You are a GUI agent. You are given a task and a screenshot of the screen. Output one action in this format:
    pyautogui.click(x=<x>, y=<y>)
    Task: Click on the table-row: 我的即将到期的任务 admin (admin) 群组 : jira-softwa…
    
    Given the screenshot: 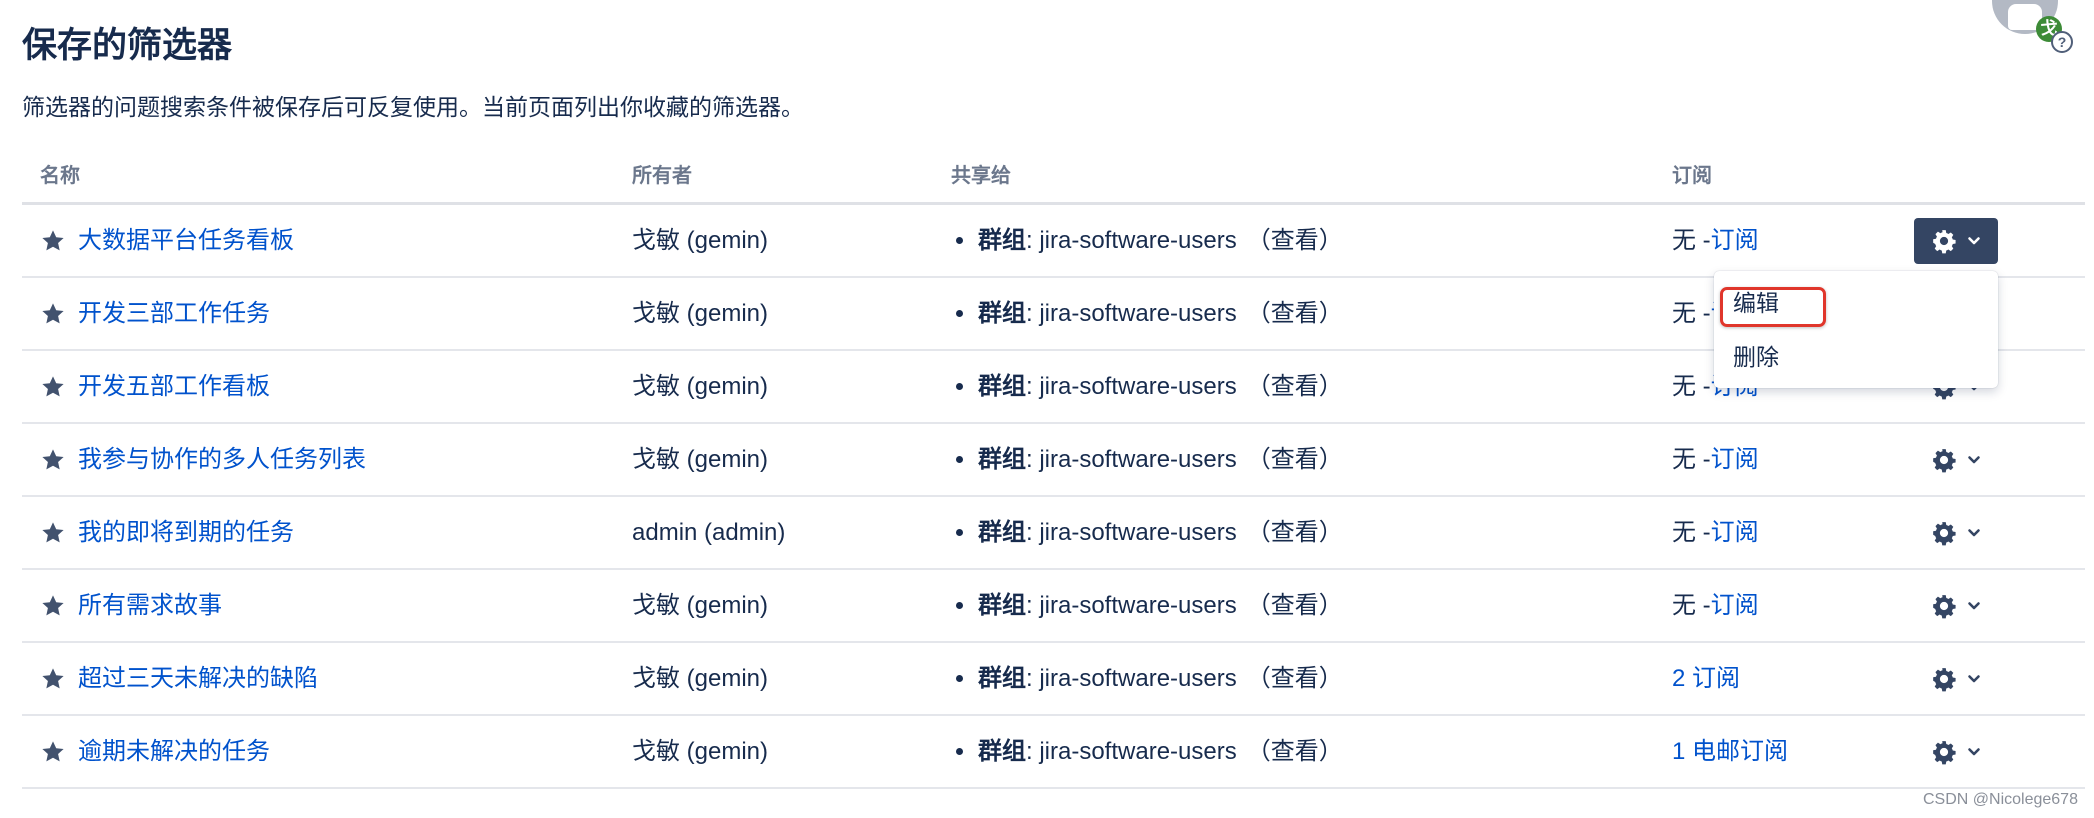 What is the action you would take?
    pyautogui.click(x=1053, y=533)
    